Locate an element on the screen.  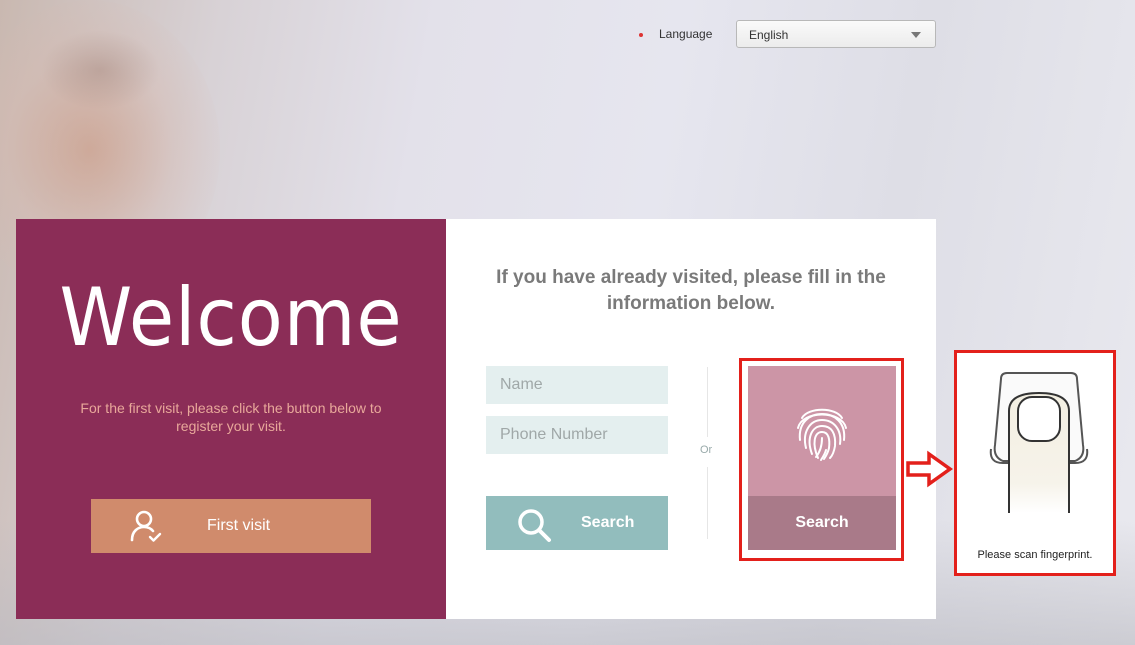
fingerprint-tile-top is located at coordinates (822, 431).